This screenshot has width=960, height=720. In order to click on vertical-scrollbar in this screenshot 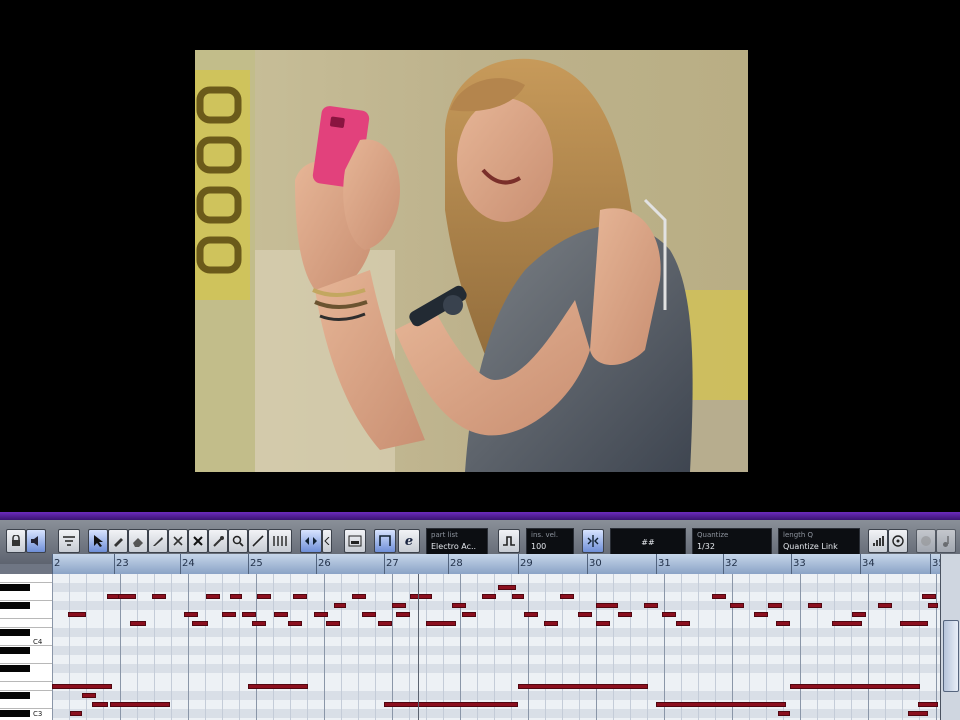, I will do `click(950, 637)`.